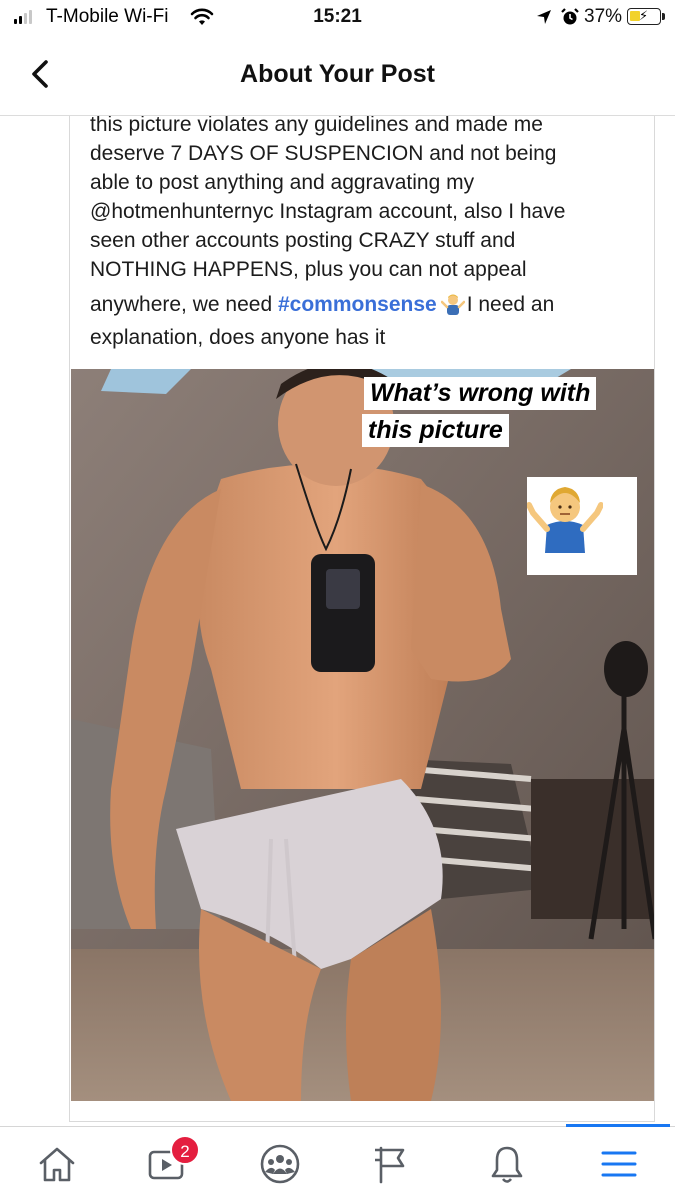 The image size is (675, 1200). What do you see at coordinates (480, 393) in the screenshot?
I see `image-caption-line-1: What’s wrong with` at bounding box center [480, 393].